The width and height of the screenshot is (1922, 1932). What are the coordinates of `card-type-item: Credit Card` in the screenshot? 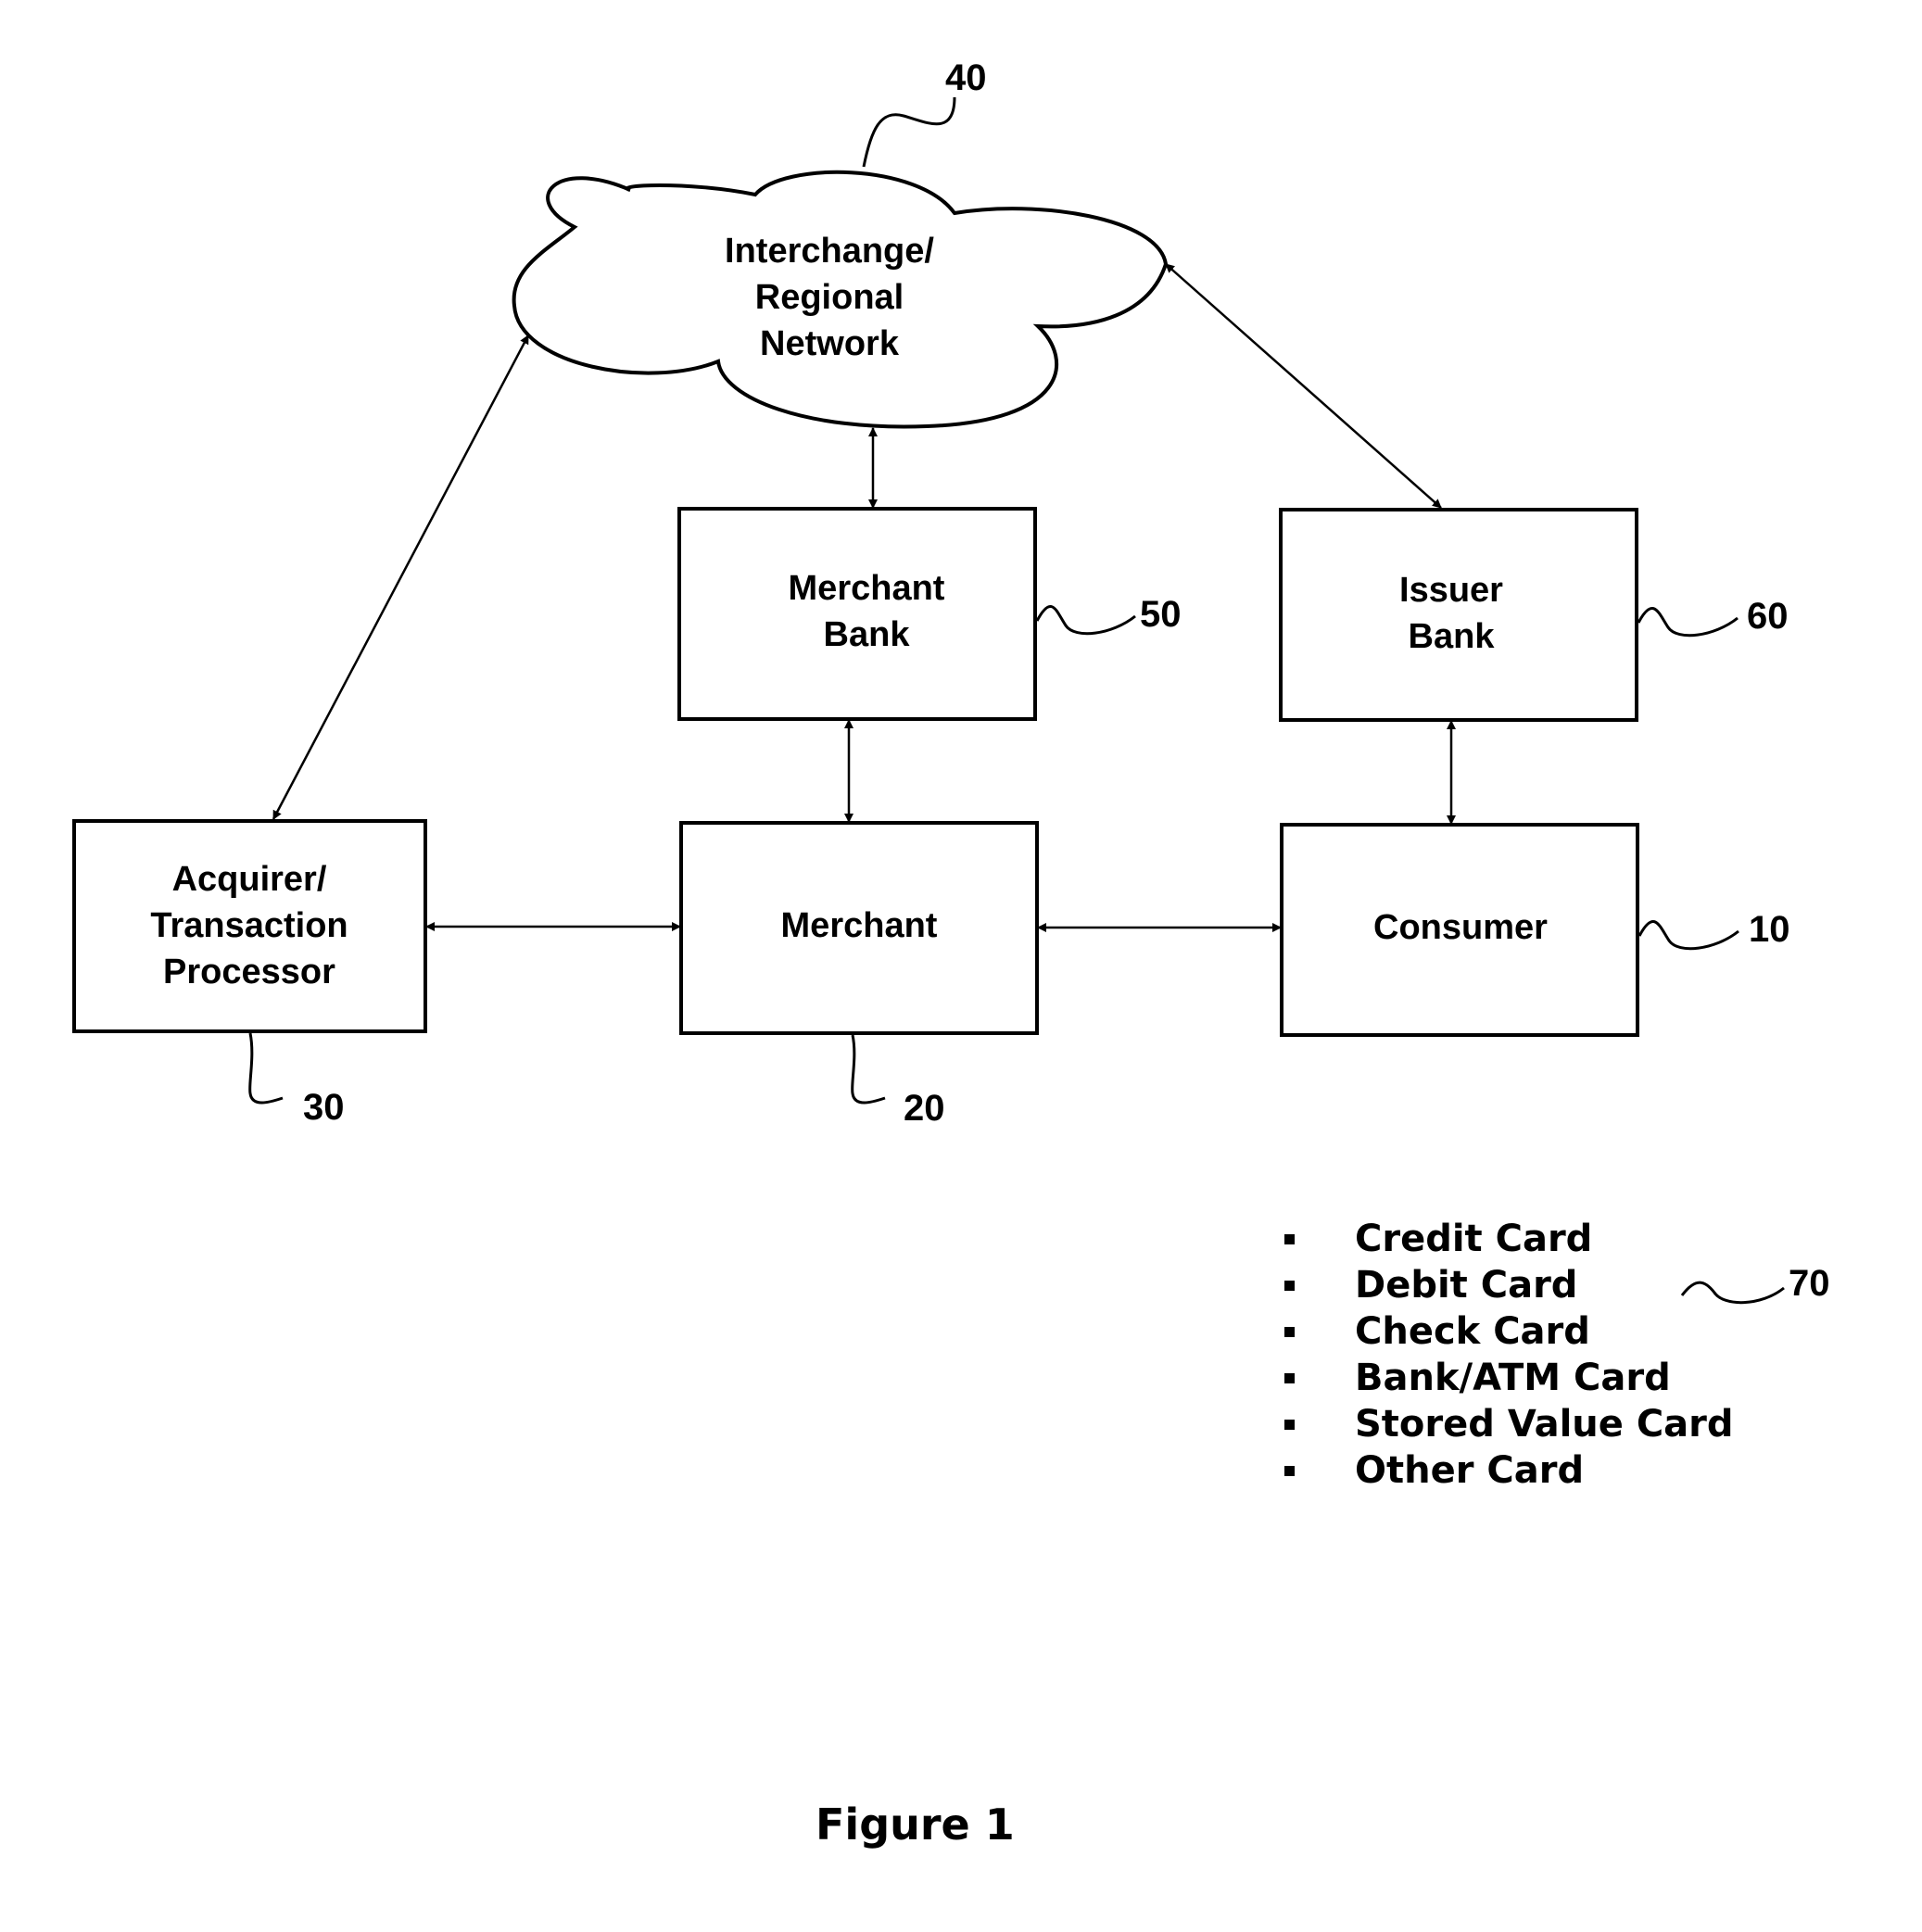 It's located at (1507, 1239).